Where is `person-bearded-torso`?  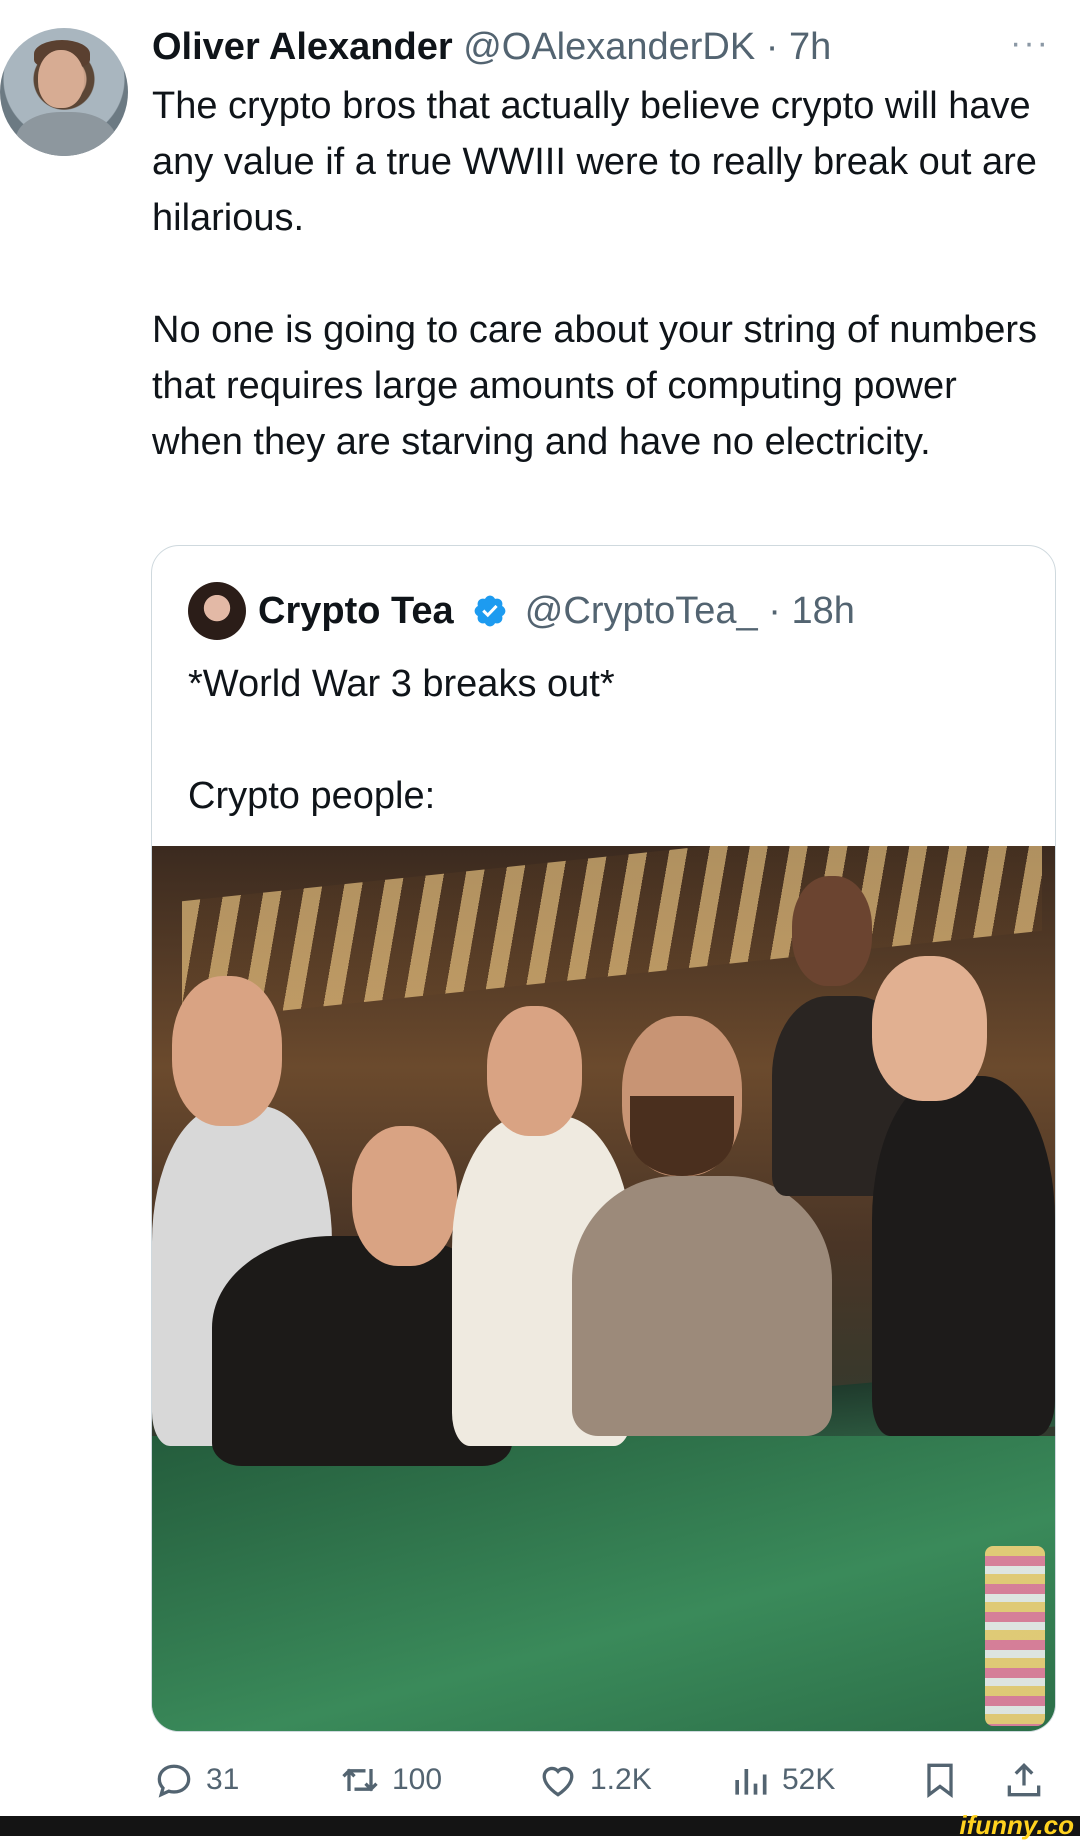 person-bearded-torso is located at coordinates (702, 1306).